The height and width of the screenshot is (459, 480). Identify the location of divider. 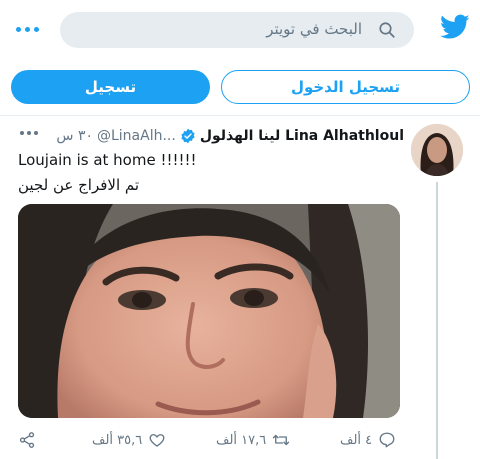
(240, 115).